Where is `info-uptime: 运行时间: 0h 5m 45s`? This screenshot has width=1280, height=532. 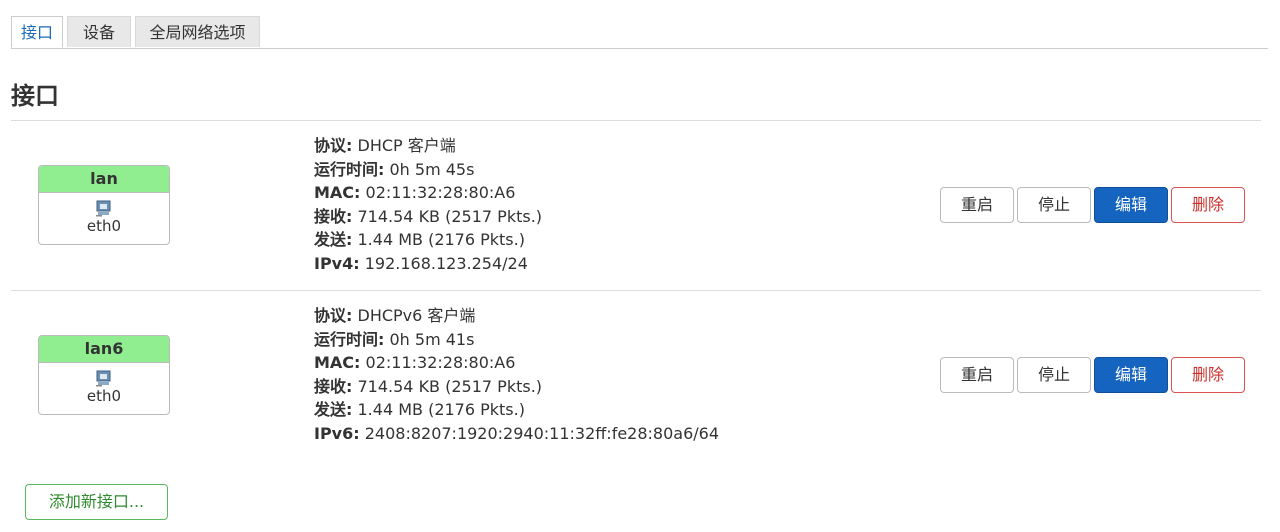
info-uptime: 运行时间: 0h 5m 45s is located at coordinates (428, 170).